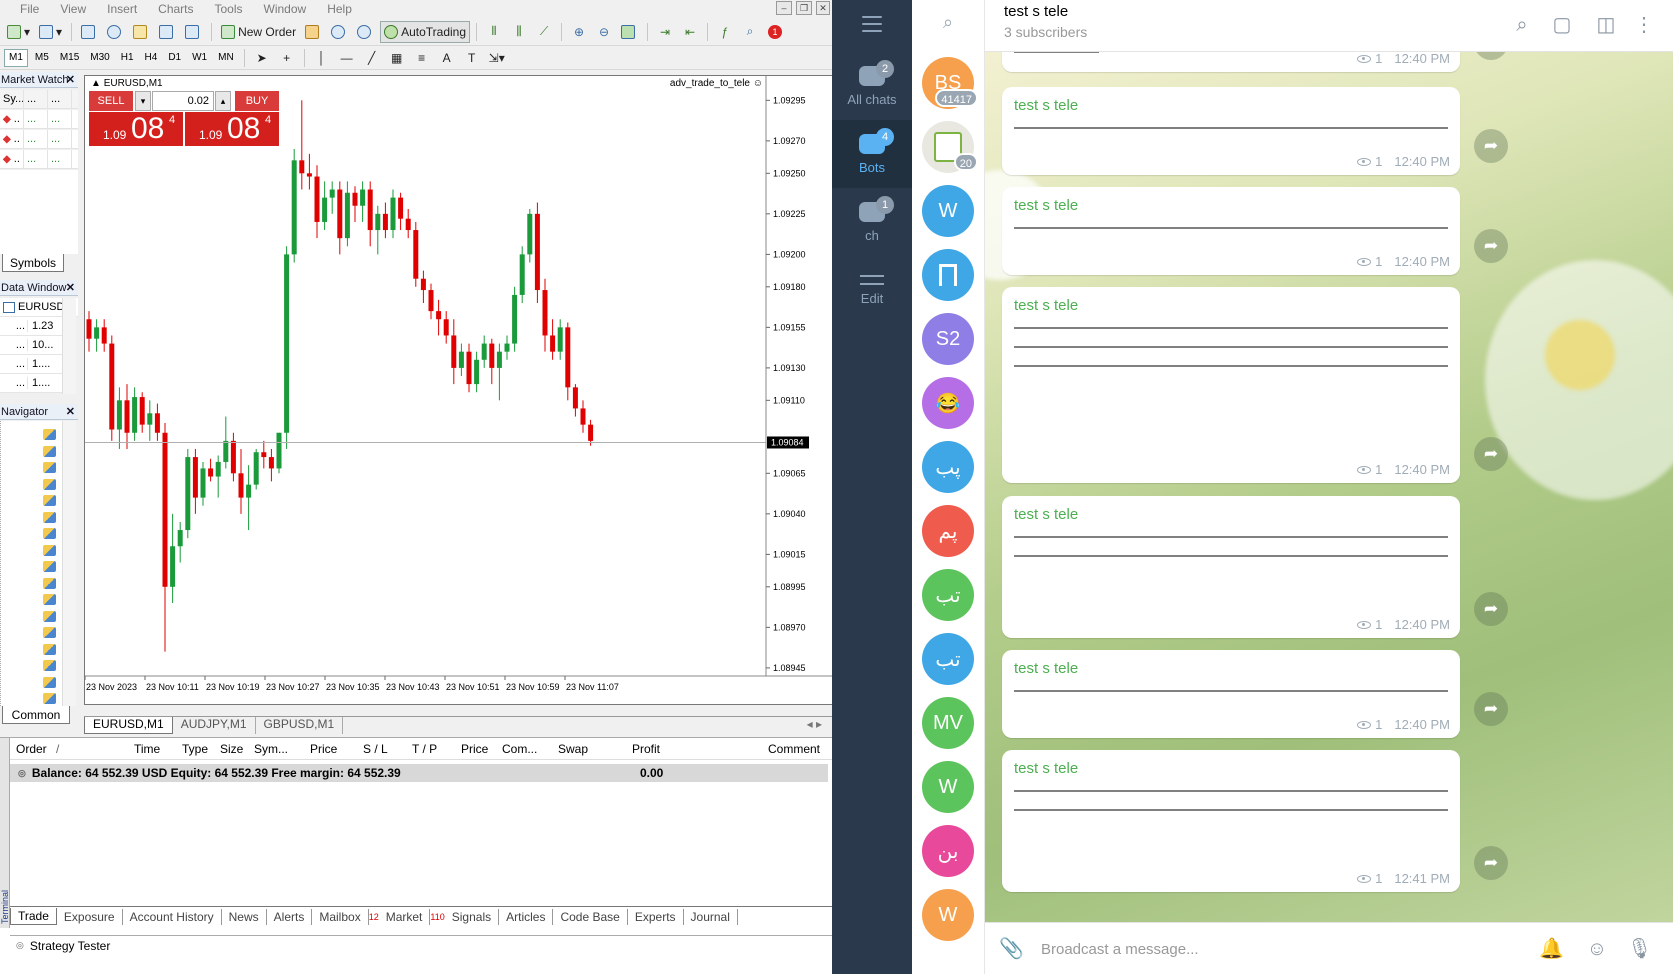 This screenshot has width=1673, height=974. What do you see at coordinates (872, 154) in the screenshot?
I see `folder-bots: Bots 4` at bounding box center [872, 154].